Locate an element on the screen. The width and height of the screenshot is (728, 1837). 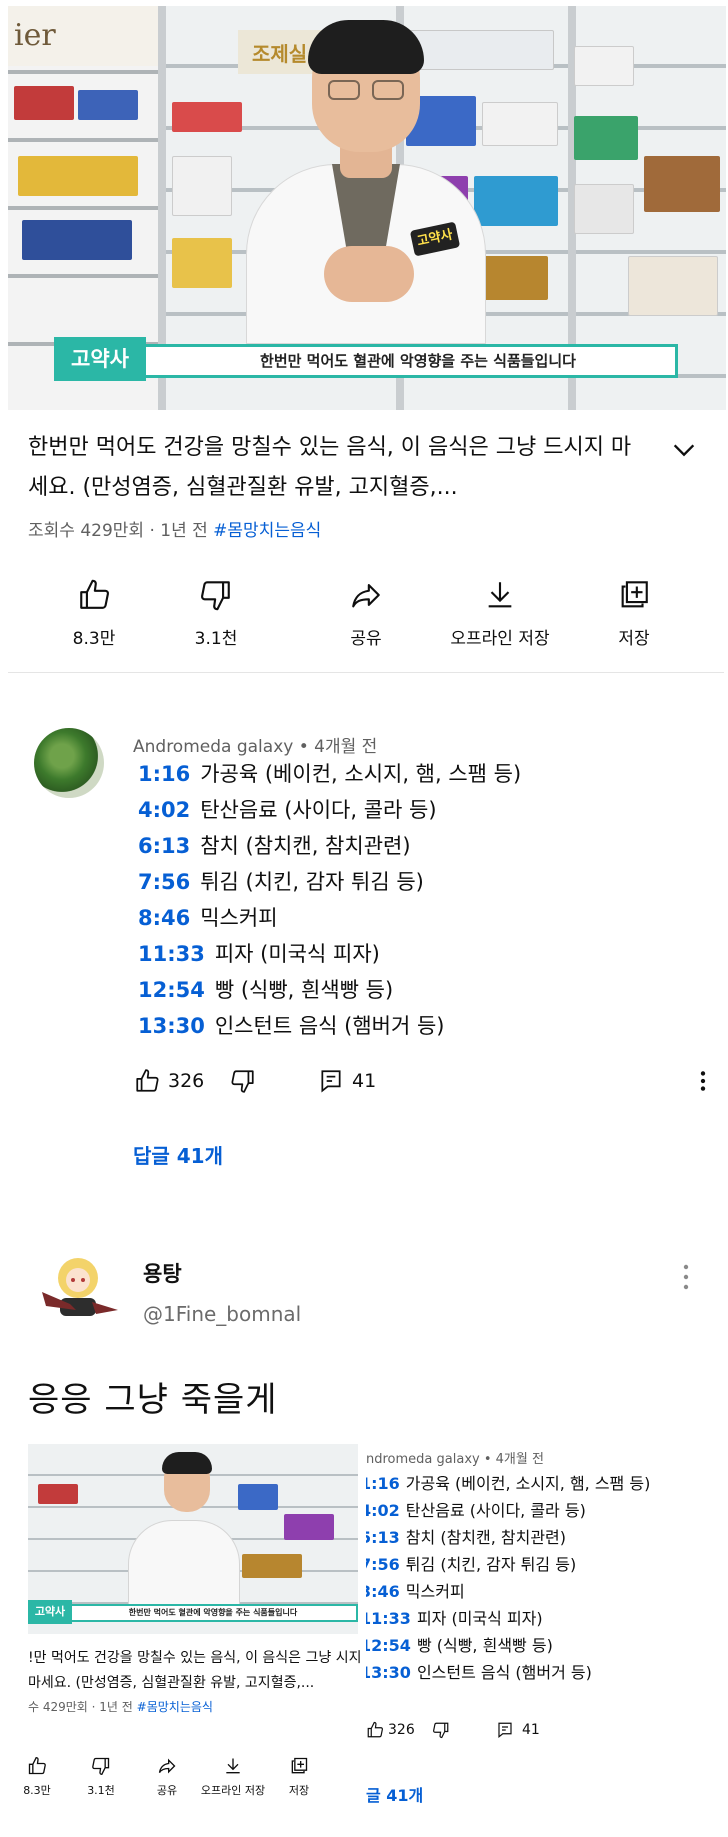
shop-sign: ier is located at coordinates (83, 36).